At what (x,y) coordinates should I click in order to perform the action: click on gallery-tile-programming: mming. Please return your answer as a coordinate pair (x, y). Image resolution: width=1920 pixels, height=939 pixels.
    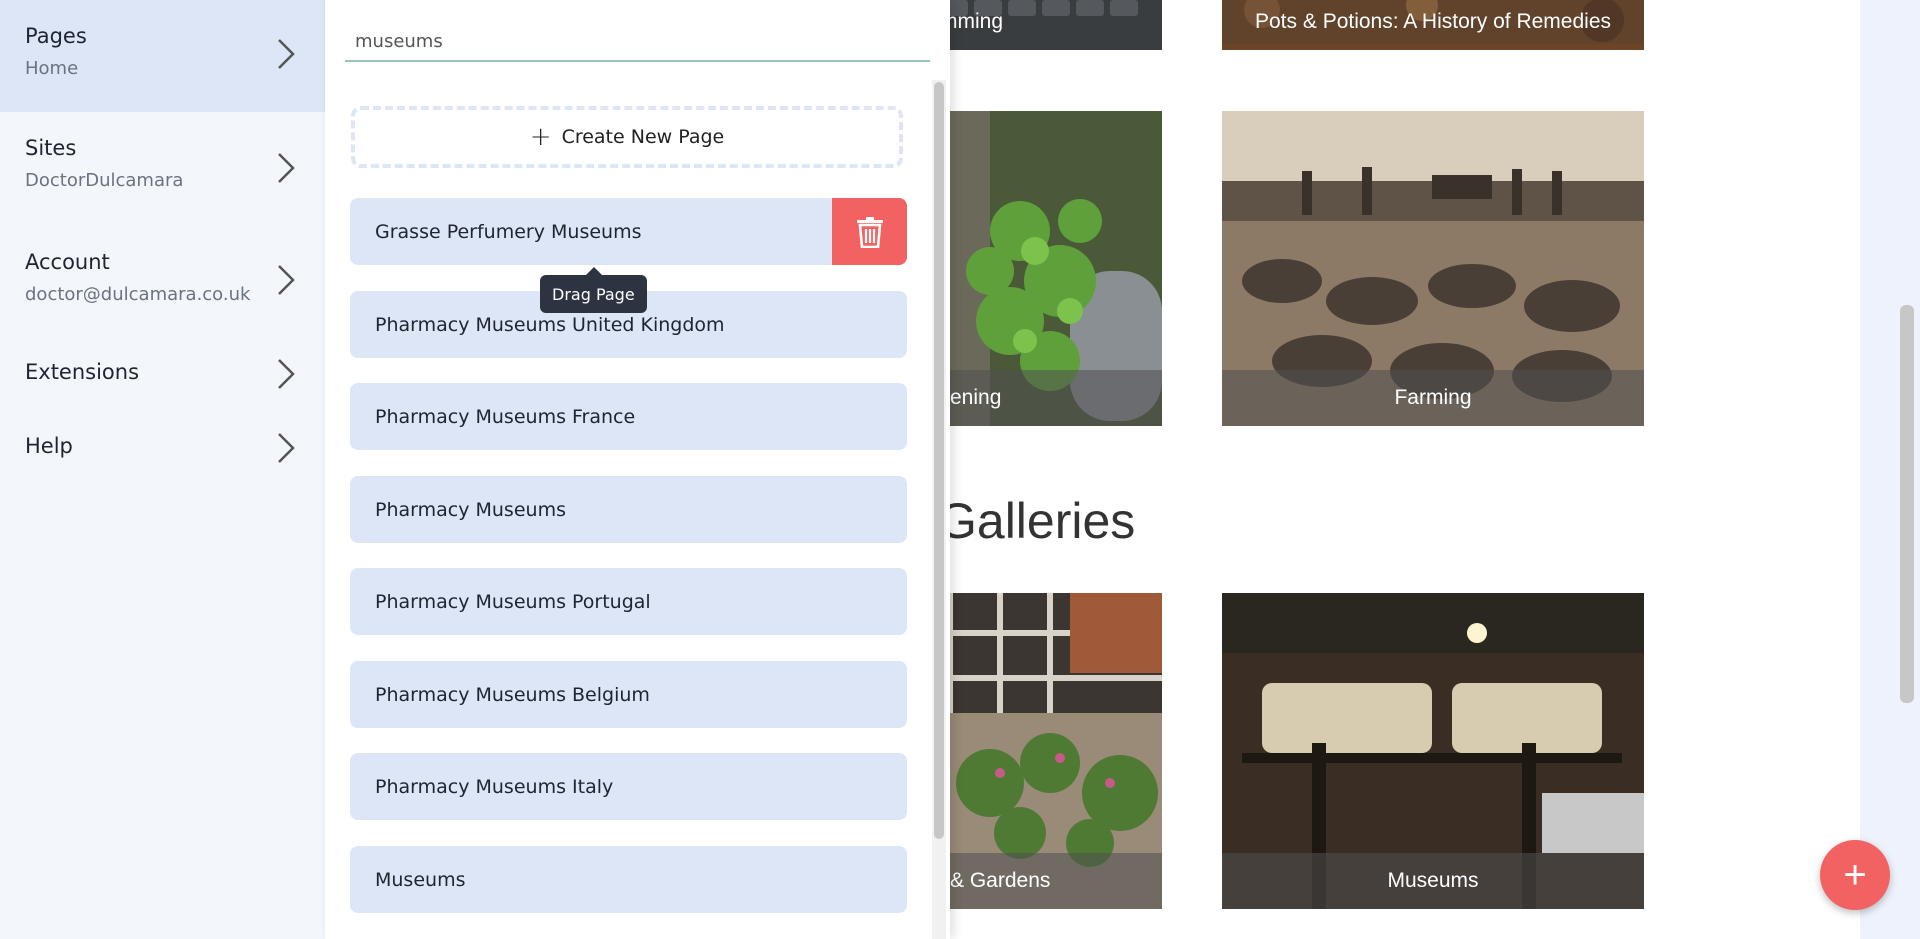
    Looking at the image, I should click on (1056, 25).